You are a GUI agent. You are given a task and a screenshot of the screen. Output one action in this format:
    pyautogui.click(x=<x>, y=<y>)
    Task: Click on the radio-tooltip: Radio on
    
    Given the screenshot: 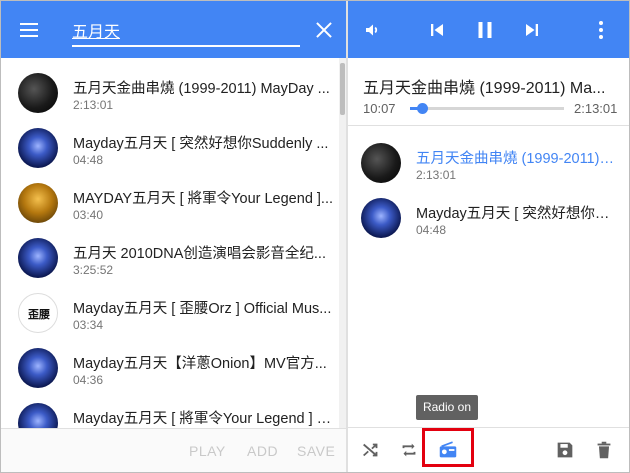 What is the action you would take?
    pyautogui.click(x=447, y=407)
    